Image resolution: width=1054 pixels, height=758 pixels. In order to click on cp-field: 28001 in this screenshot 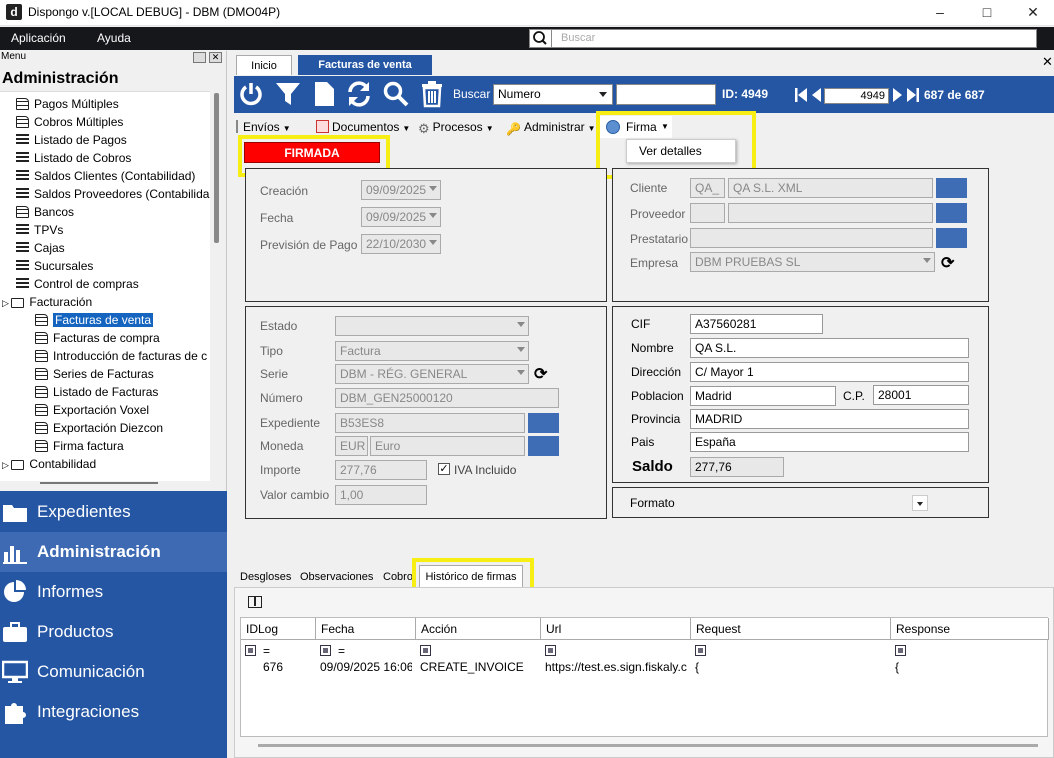, I will do `click(921, 395)`.